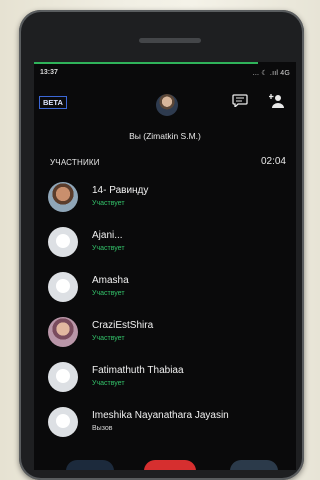 This screenshot has width=320, height=480. I want to click on status-indicators: ... ☾ .ııl 4G, so click(271, 73).